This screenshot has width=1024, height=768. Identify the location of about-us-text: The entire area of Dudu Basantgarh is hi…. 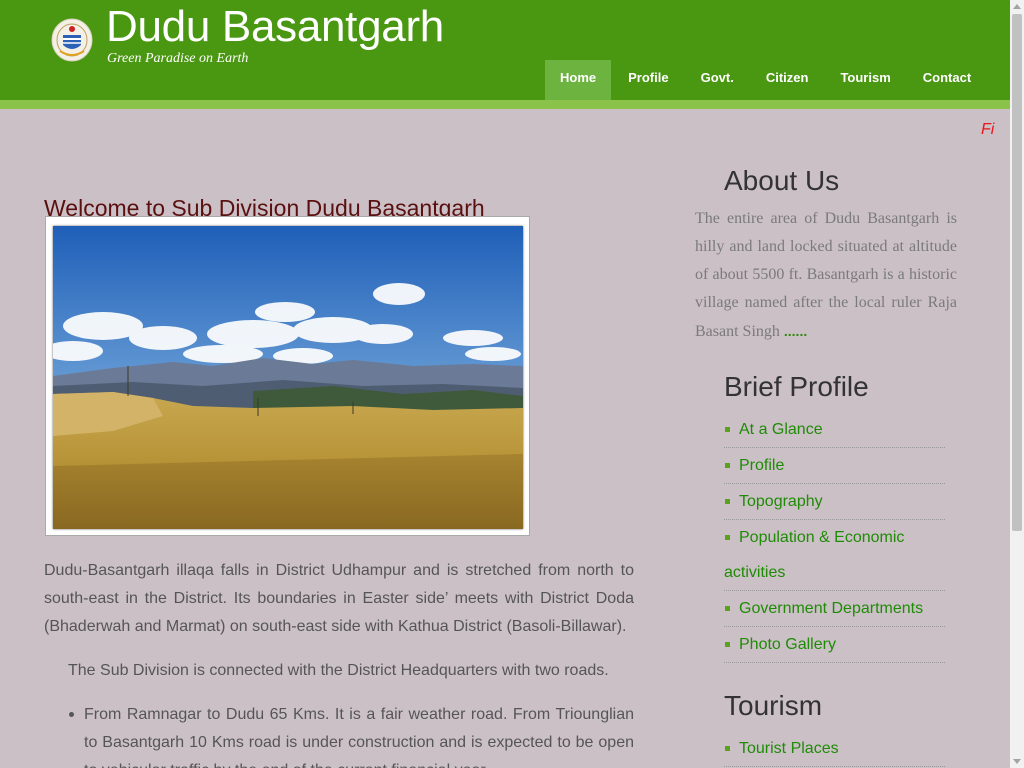
(826, 275).